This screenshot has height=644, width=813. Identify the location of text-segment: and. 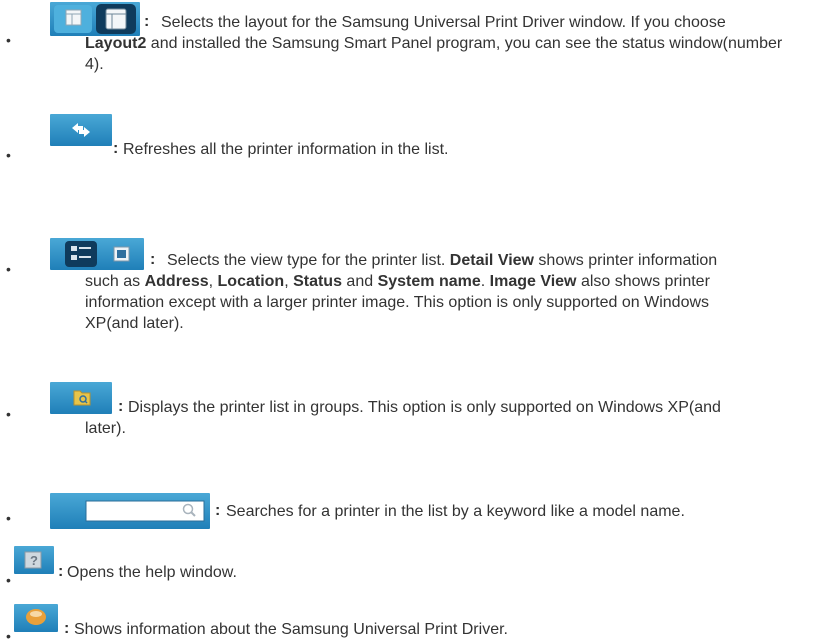
(359, 281).